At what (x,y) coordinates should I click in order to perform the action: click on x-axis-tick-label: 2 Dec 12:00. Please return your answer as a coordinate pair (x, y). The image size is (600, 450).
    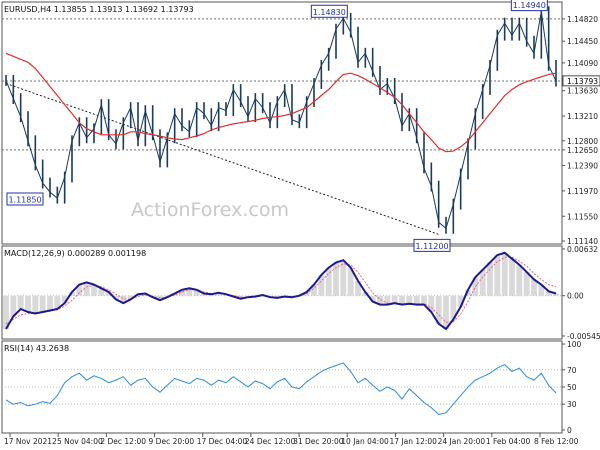
    Looking at the image, I should click on (123, 441).